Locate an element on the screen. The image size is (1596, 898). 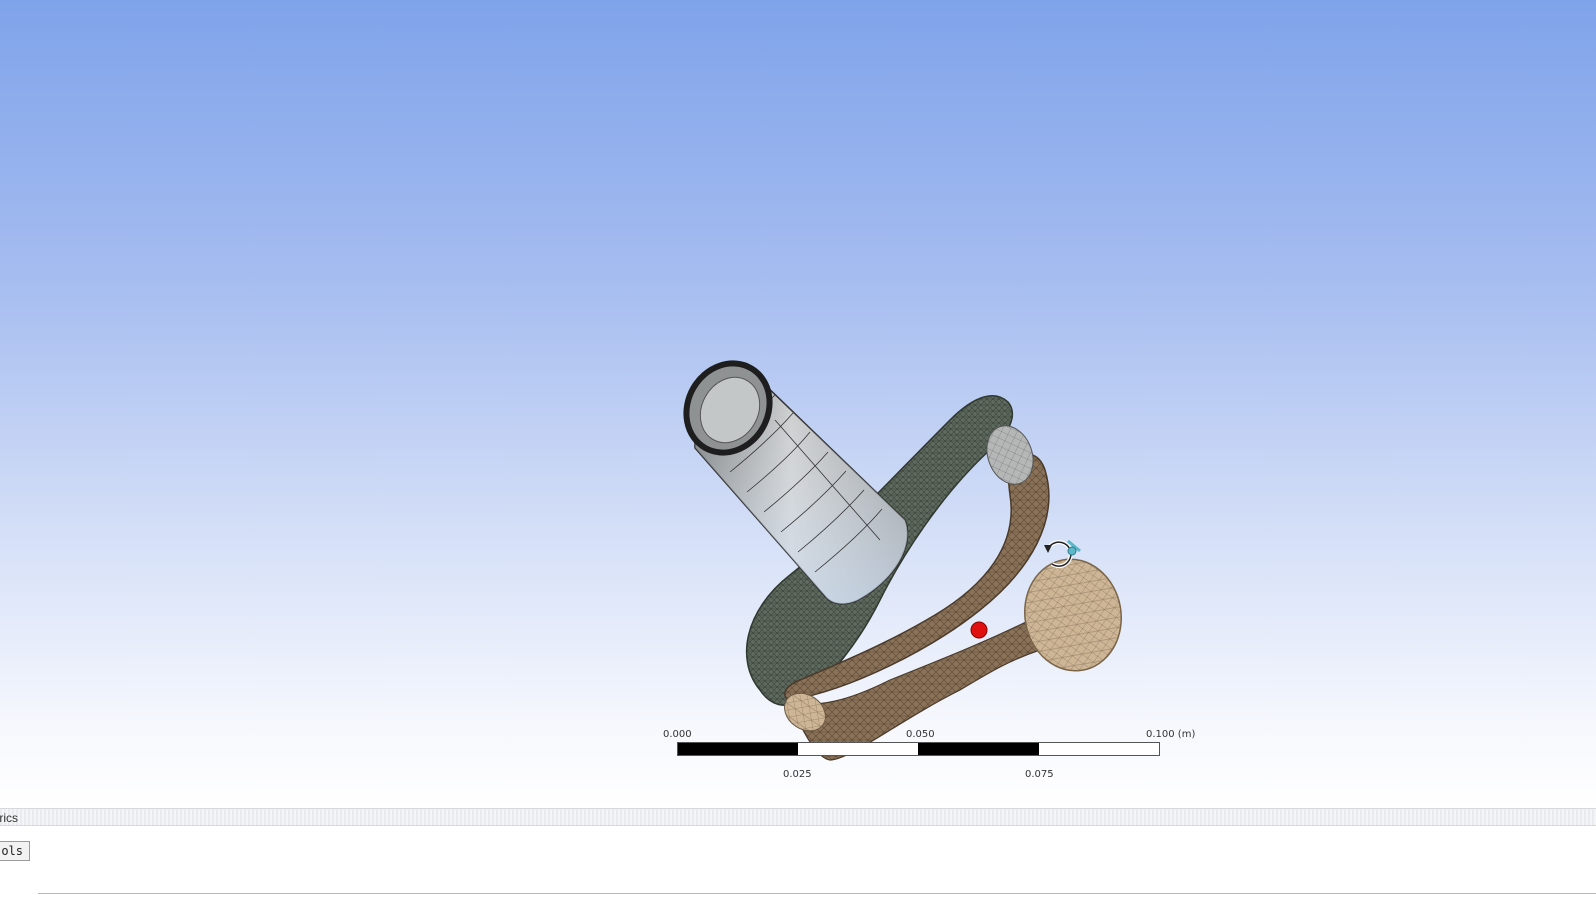
probe-point-marker is located at coordinates (979, 630).